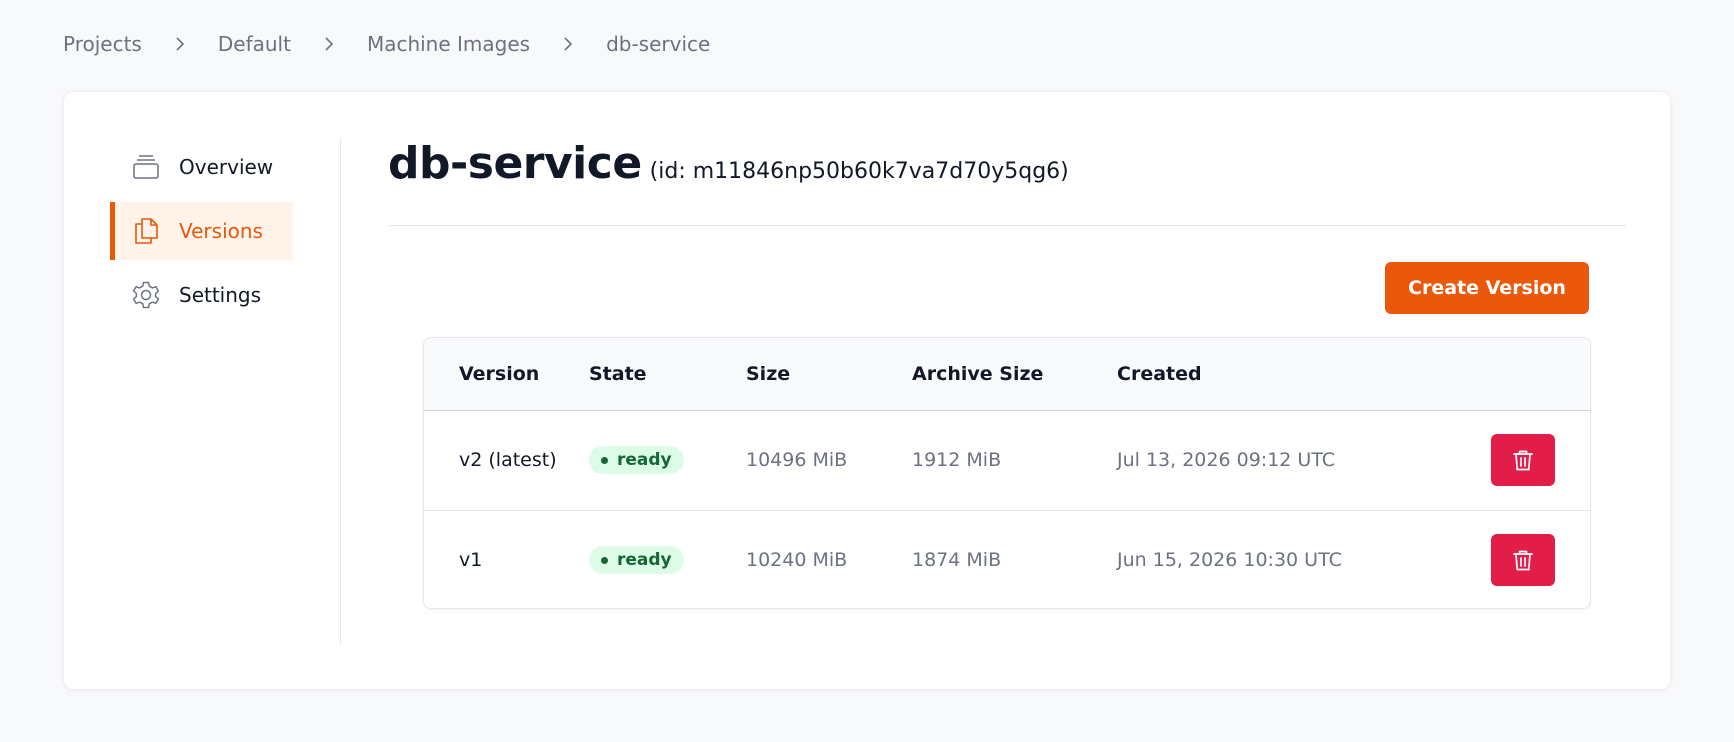  I want to click on column-header-created: Created, so click(1287, 374).